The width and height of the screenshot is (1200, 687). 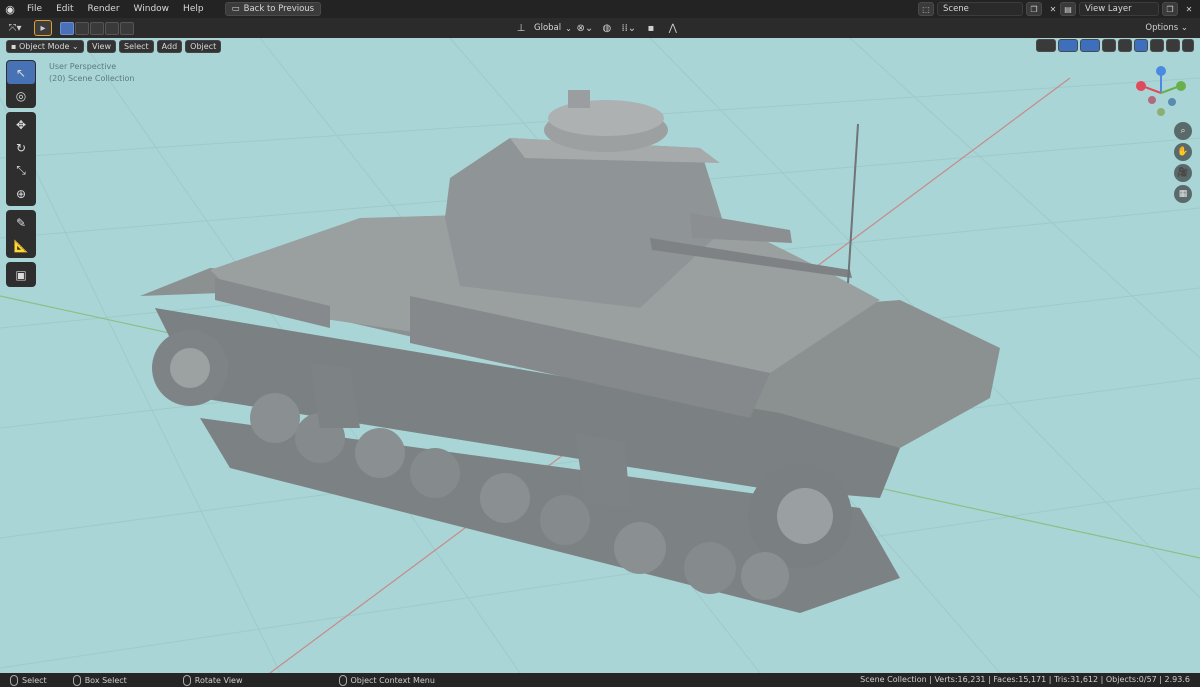 I want to click on close-view-layer-icon: ✕, so click(x=1189, y=9).